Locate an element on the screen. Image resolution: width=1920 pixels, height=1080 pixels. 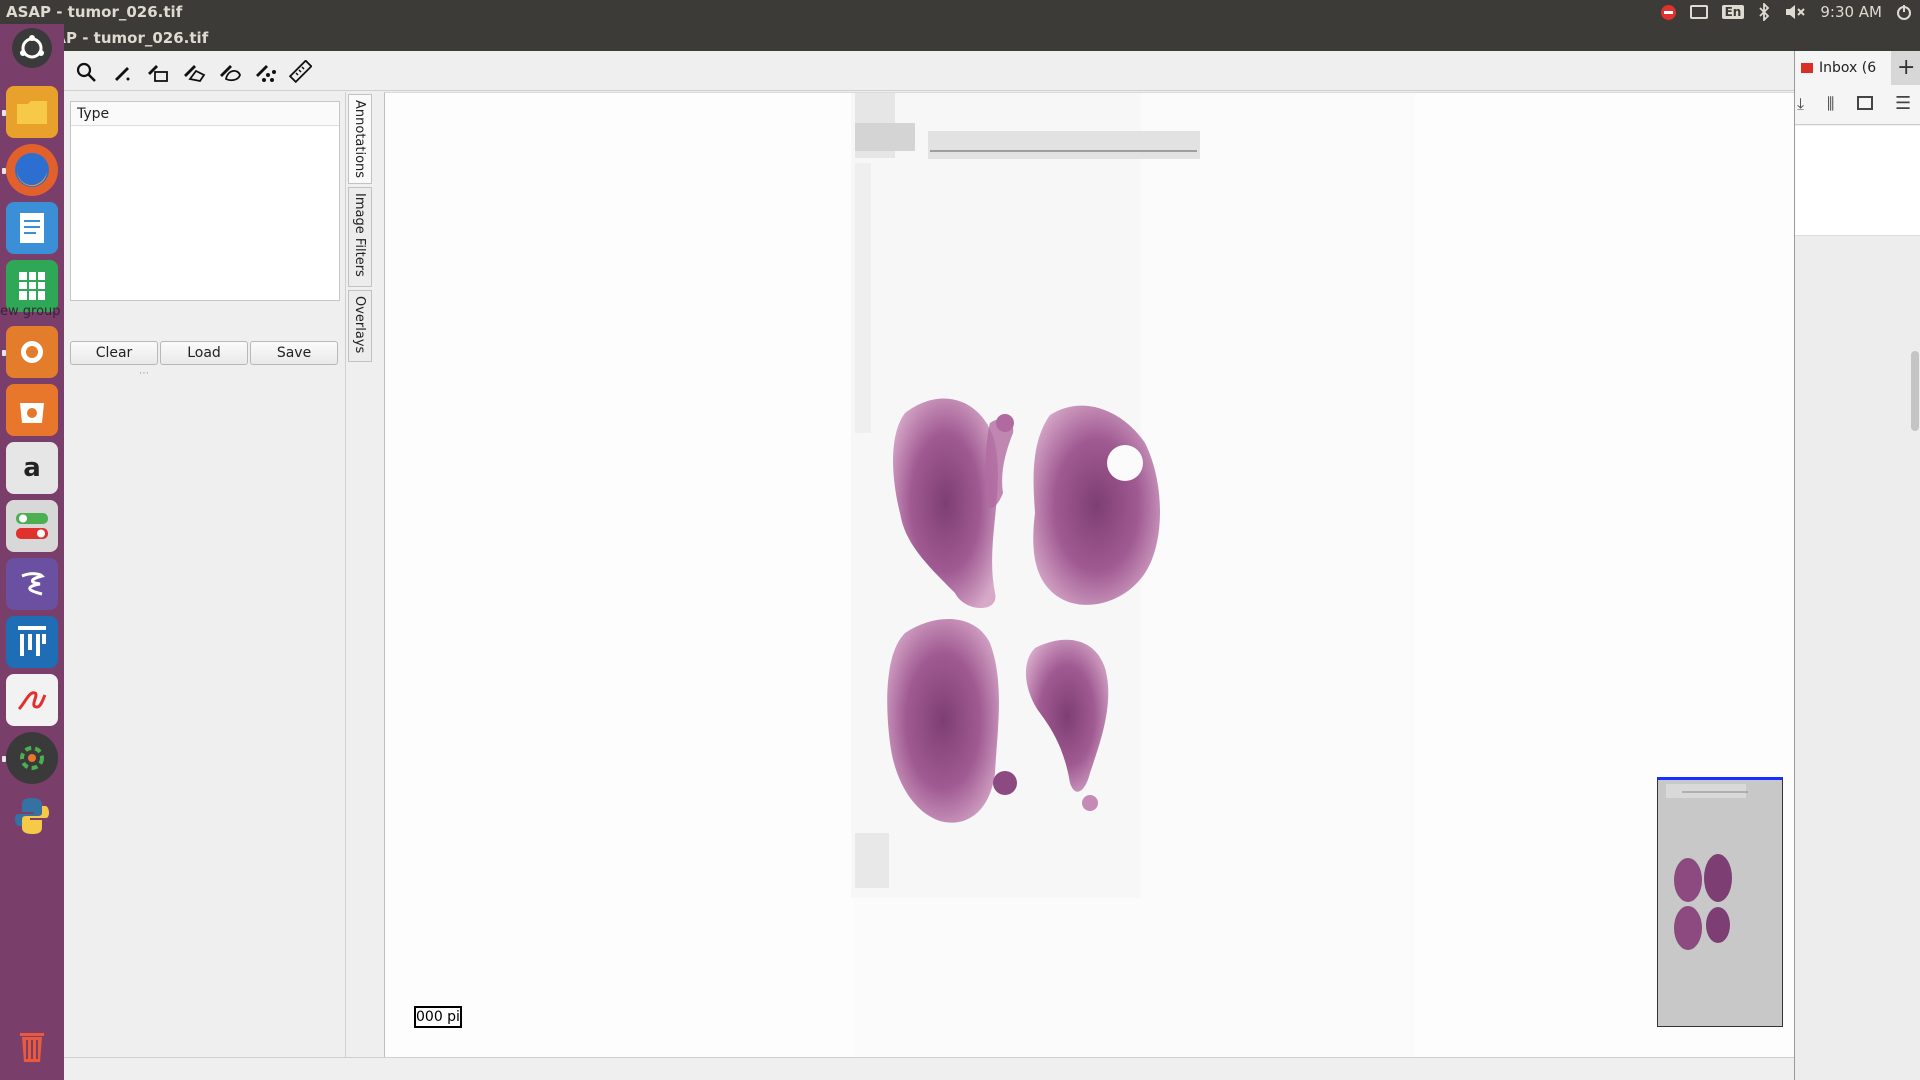
fiji-icon is located at coordinates (32, 642).